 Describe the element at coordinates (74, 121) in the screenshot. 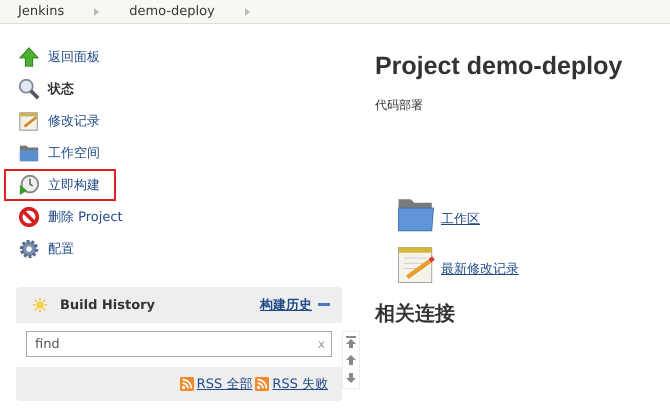

I see `sidebar-link: 修改记录` at that location.